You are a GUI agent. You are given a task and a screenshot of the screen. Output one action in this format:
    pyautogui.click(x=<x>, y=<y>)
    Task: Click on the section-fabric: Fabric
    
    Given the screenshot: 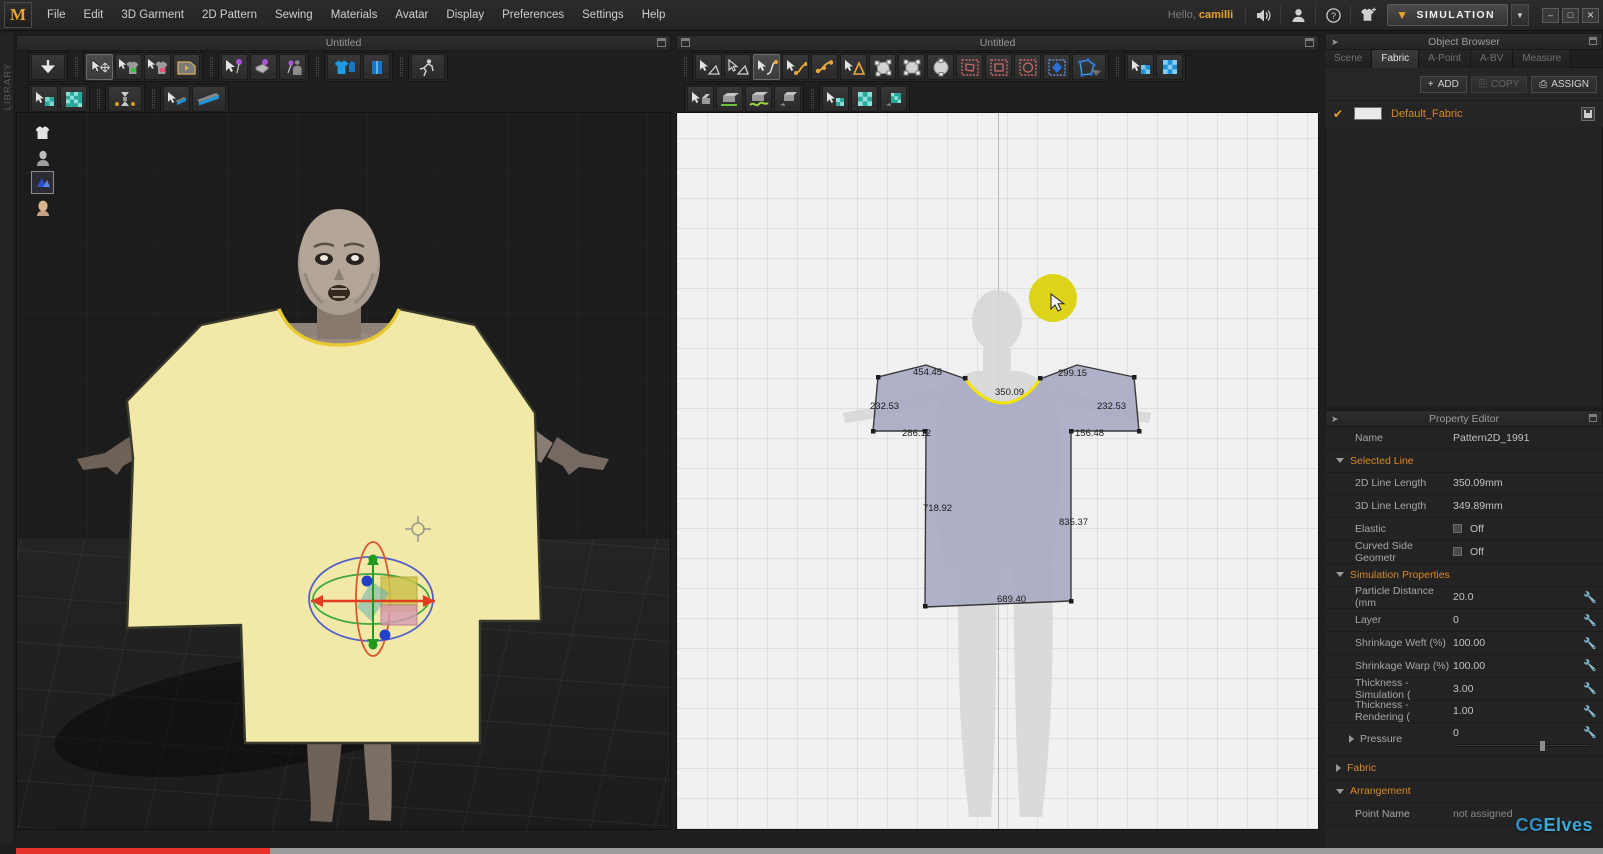 What is the action you would take?
    pyautogui.click(x=1464, y=769)
    